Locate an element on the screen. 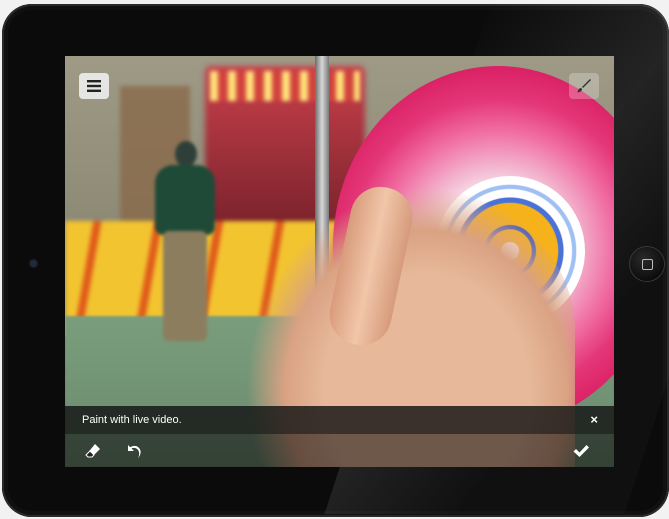  paintbrush-icon is located at coordinates (584, 86).